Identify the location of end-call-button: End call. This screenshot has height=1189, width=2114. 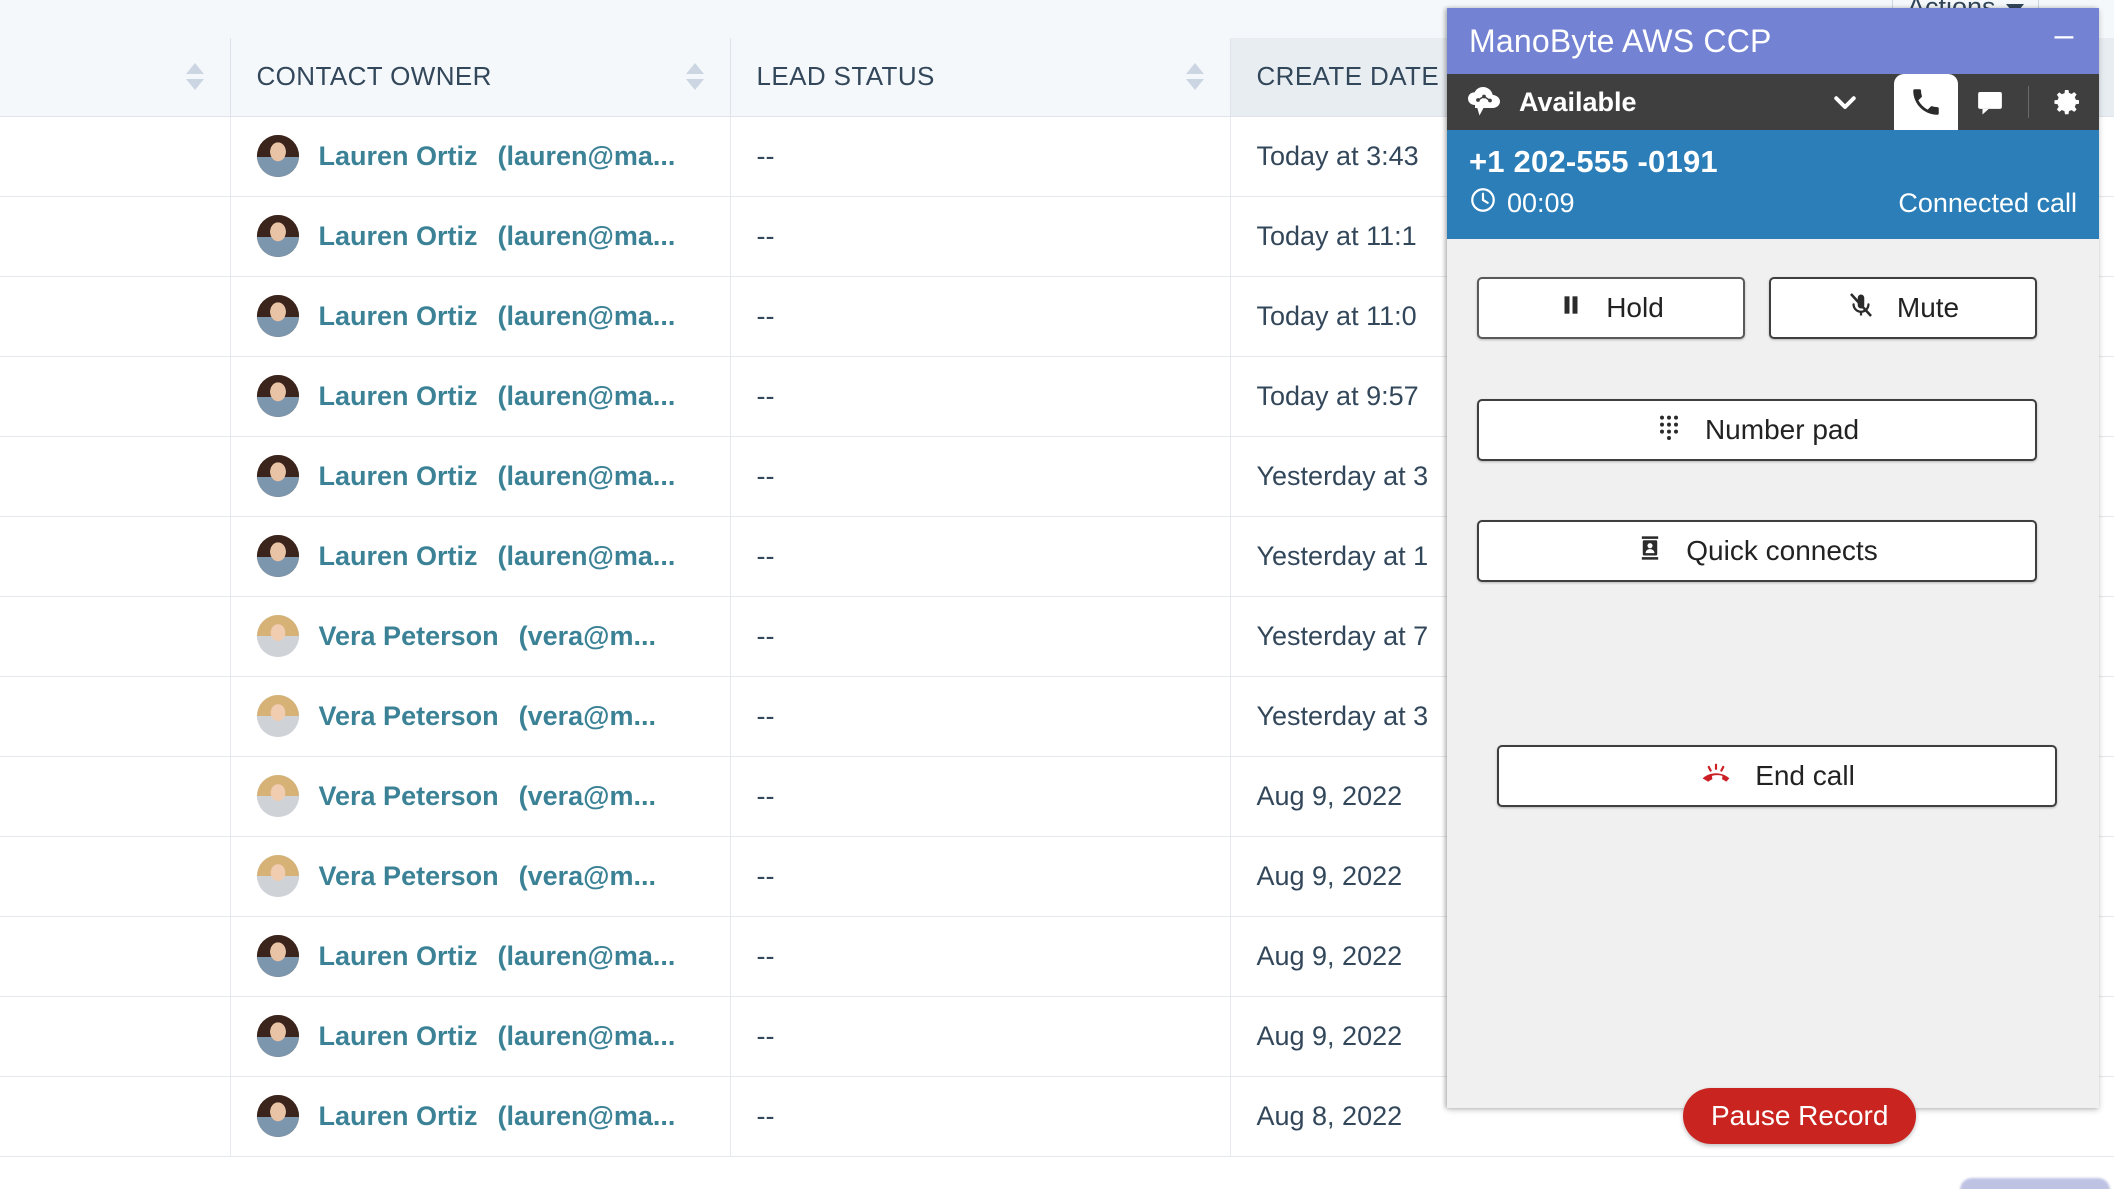
(1777, 776).